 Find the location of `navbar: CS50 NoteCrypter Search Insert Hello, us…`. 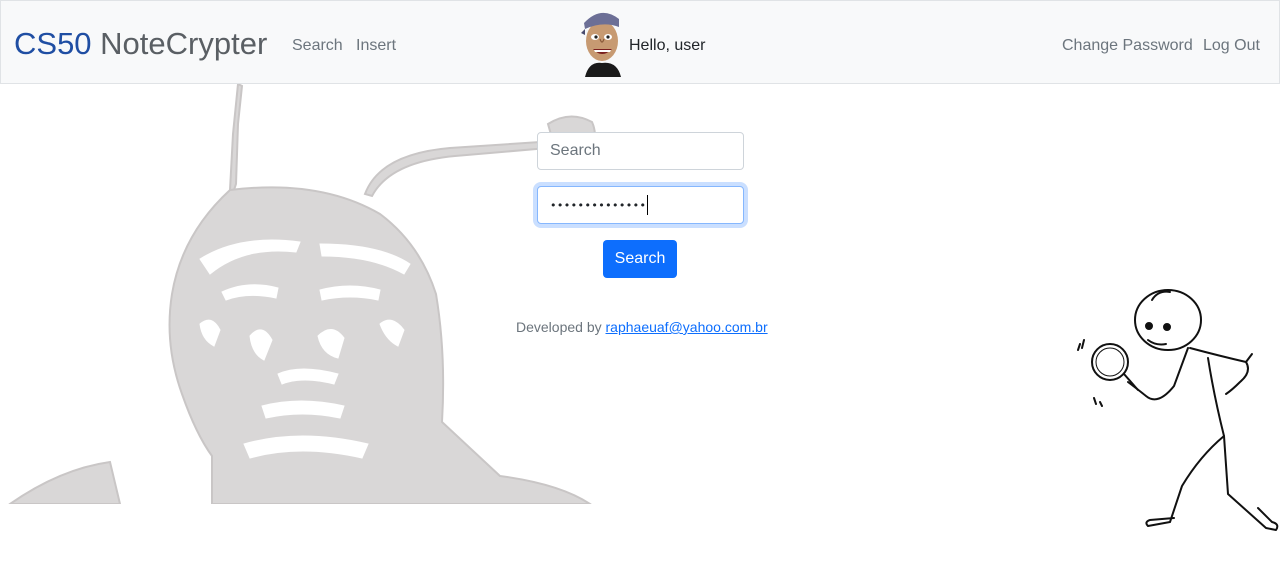

navbar: CS50 NoteCrypter Search Insert Hello, us… is located at coordinates (640, 42).